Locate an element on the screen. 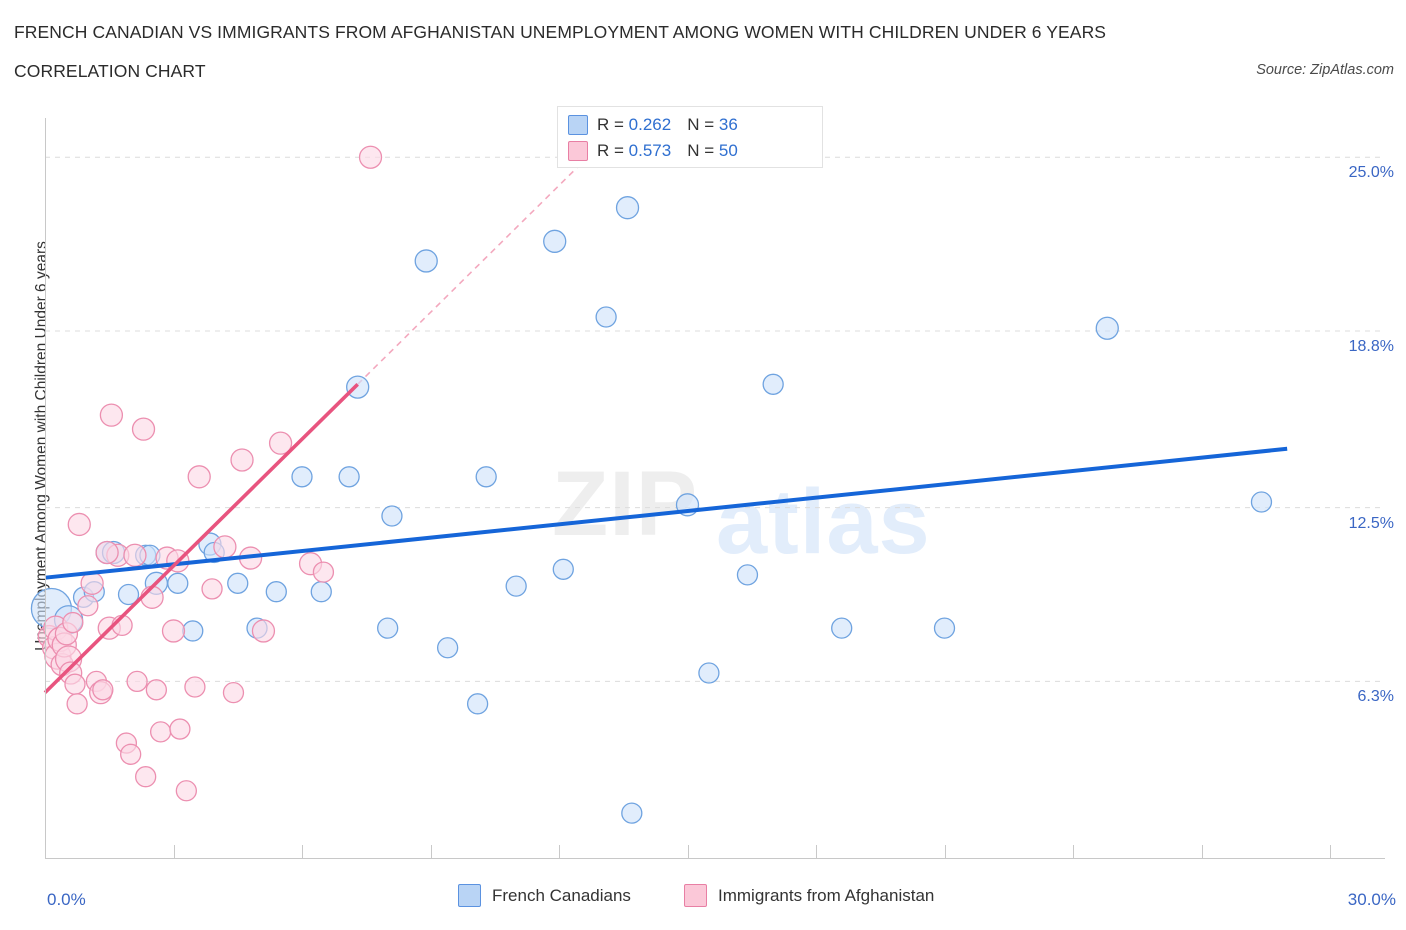  pink-r-value: 0.573 is located at coordinates (650, 150).